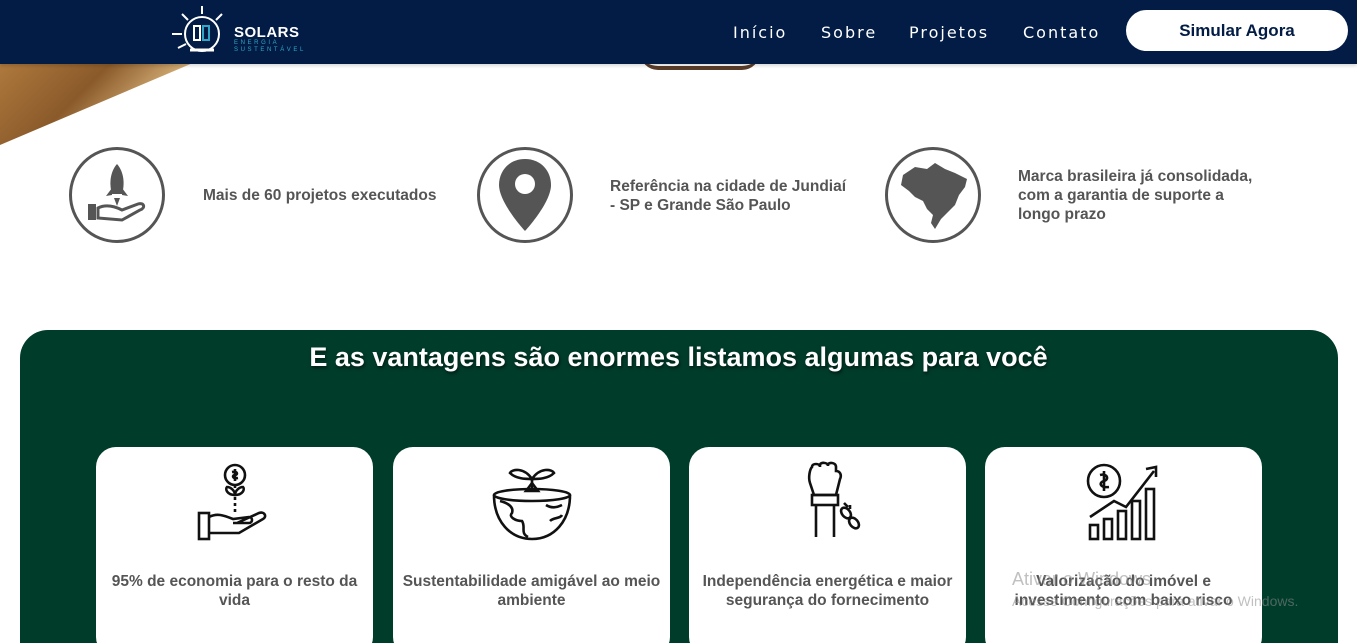  Describe the element at coordinates (760, 32) in the screenshot. I see `nav-inicio: Início` at that location.